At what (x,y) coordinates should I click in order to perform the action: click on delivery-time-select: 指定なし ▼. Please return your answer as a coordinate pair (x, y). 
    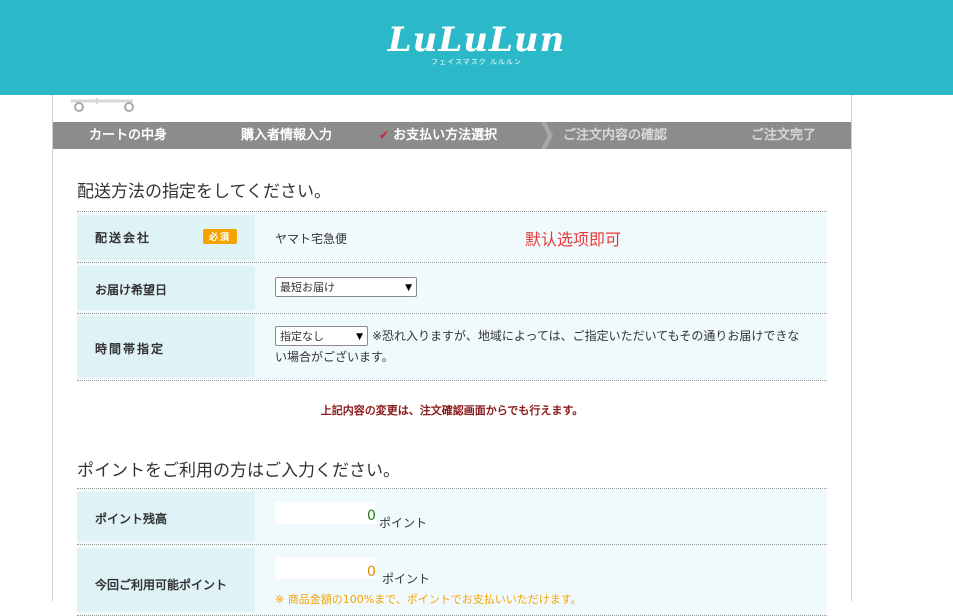
    Looking at the image, I should click on (321, 336).